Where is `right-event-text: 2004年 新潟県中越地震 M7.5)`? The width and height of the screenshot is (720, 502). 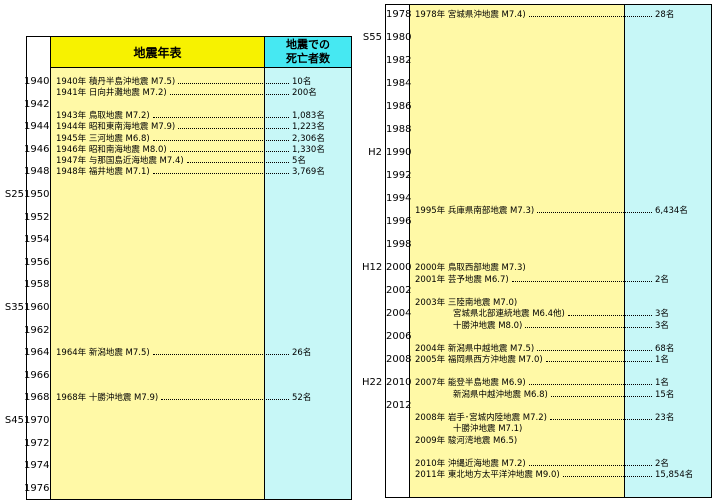
right-event-text: 2004年 新潟県中越地震 M7.5) is located at coordinates (475, 348).